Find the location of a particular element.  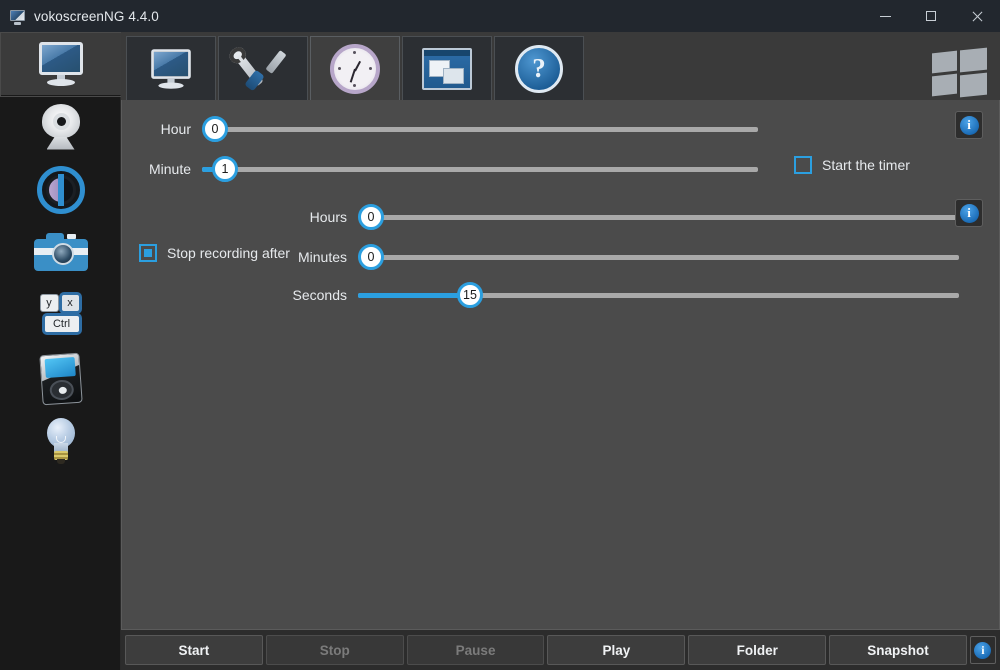

close-button is located at coordinates (977, 16).